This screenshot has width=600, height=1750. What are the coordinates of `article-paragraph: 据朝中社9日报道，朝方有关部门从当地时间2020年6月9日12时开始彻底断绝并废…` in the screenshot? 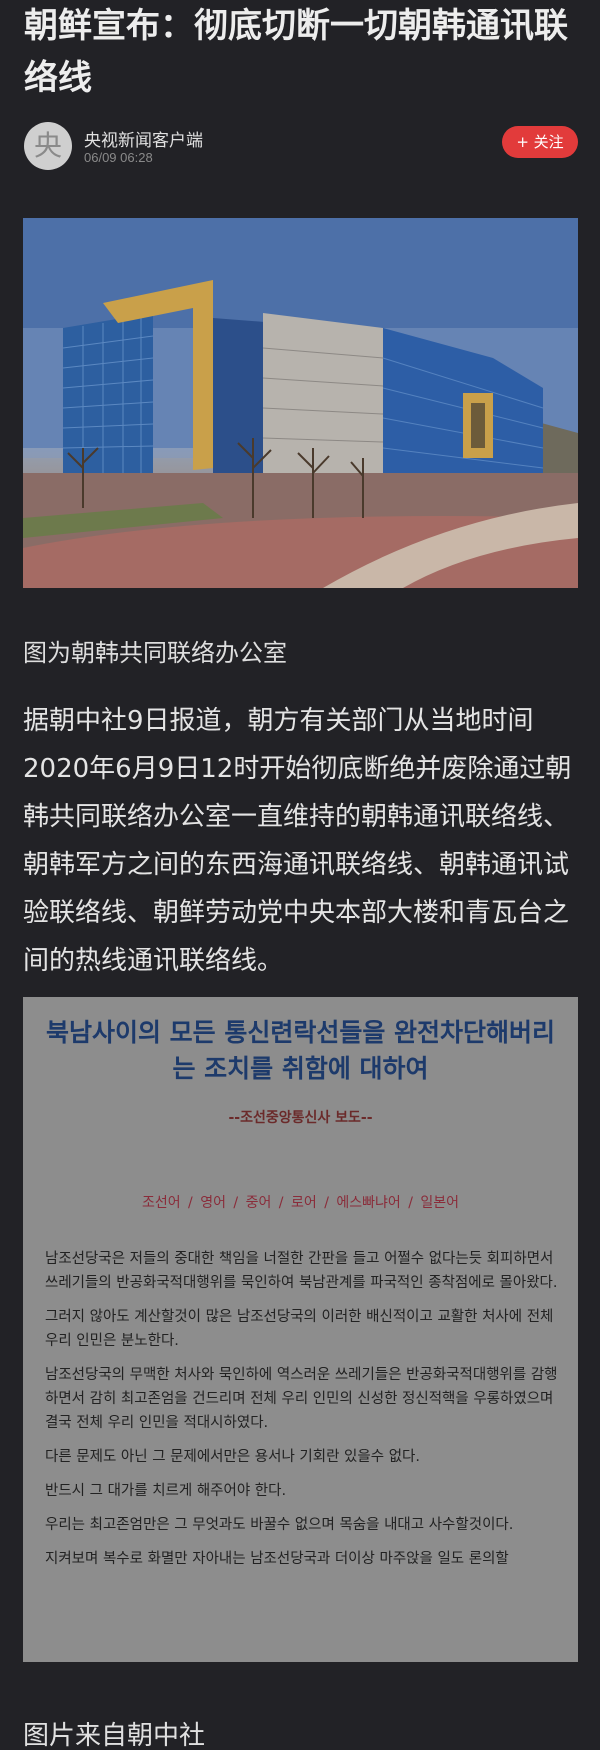 It's located at (297, 841).